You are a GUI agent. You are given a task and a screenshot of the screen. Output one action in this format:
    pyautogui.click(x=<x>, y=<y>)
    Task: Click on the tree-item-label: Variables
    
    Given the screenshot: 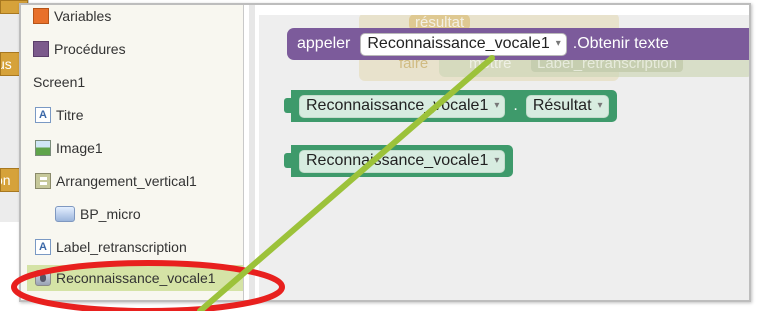 What is the action you would take?
    pyautogui.click(x=83, y=16)
    